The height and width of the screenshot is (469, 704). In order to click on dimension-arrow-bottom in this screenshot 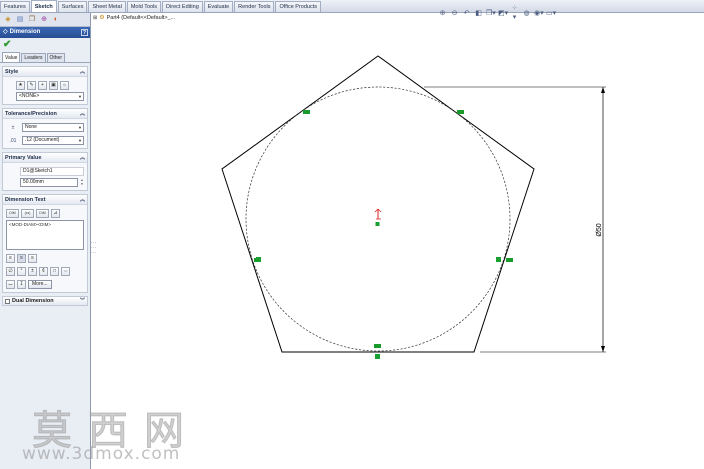, I will do `click(603, 349)`.